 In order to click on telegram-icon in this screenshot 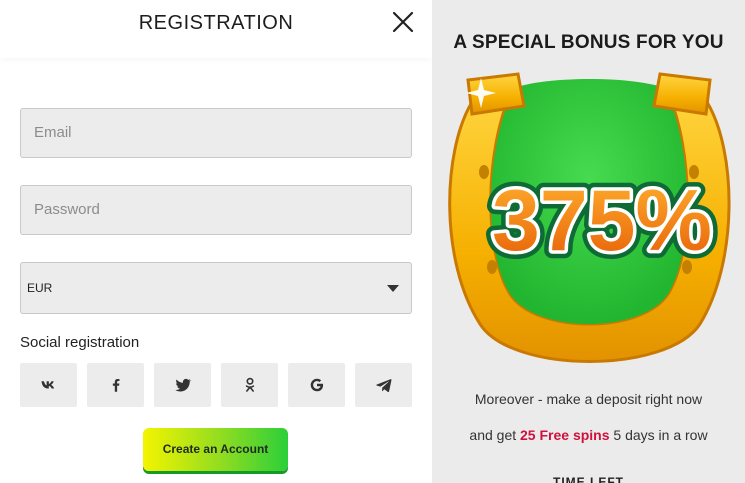, I will do `click(383, 386)`.